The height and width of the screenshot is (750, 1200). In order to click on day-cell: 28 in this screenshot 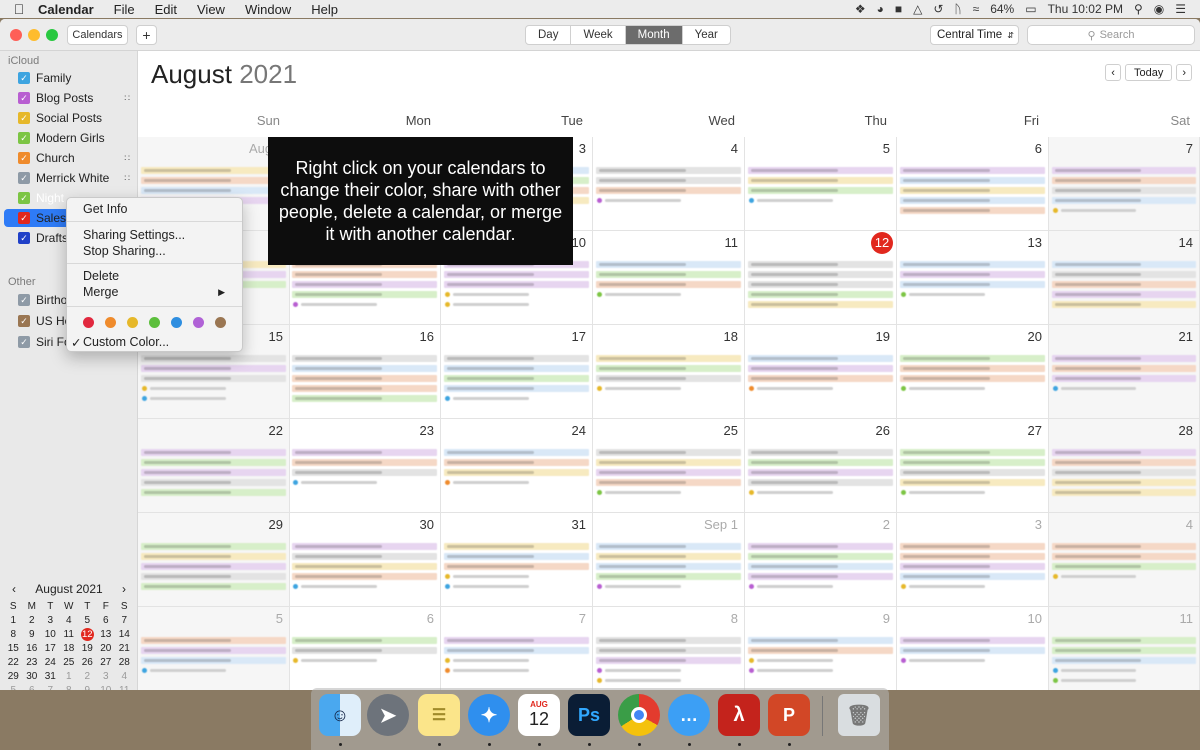, I will do `click(1124, 466)`.